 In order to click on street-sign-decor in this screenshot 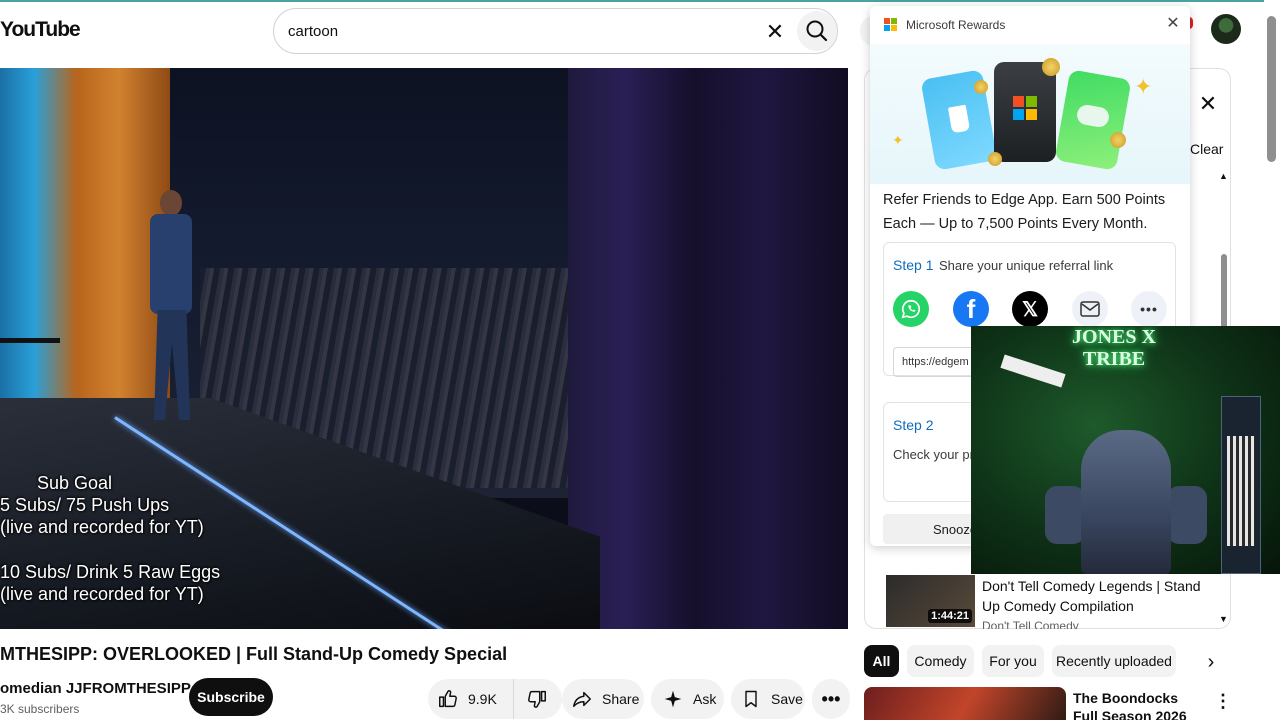, I will do `click(1033, 371)`.